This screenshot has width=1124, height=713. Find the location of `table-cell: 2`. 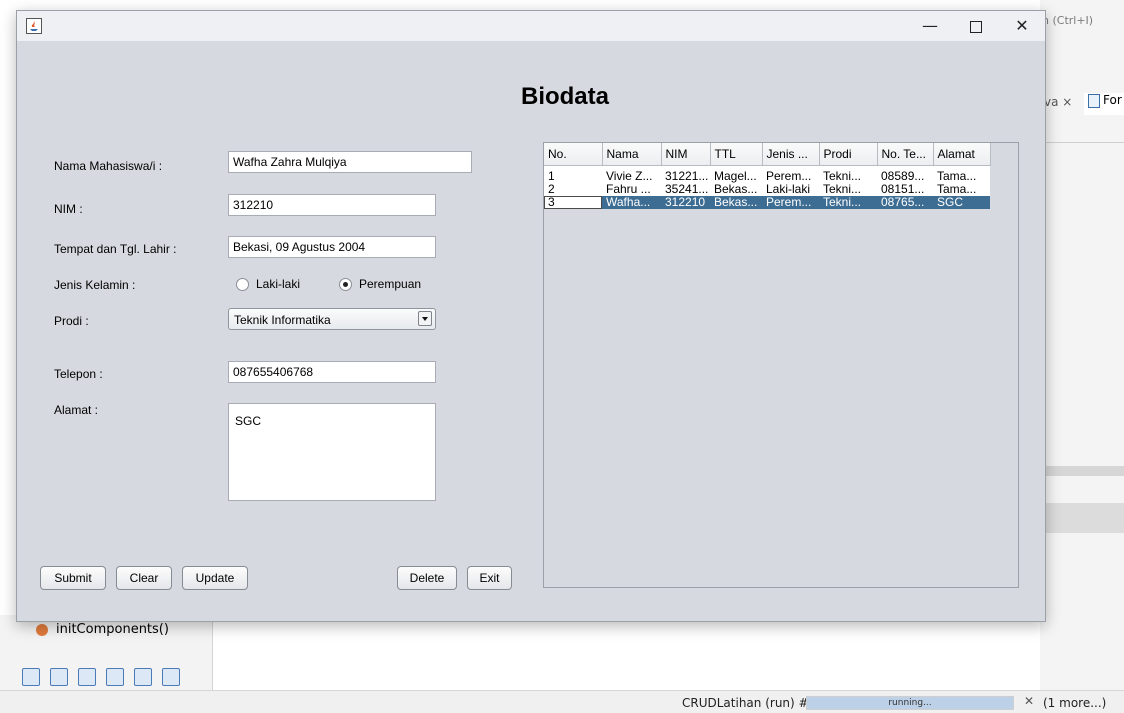

table-cell: 2 is located at coordinates (573, 189).